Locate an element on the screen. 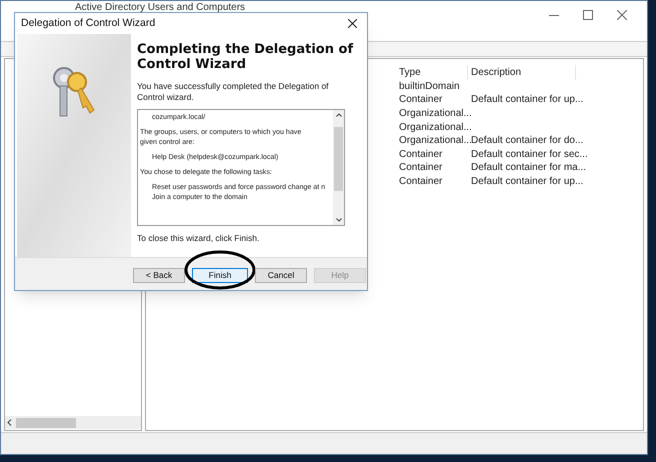  dialog-title: Delegation of Control Wizard is located at coordinates (88, 23).